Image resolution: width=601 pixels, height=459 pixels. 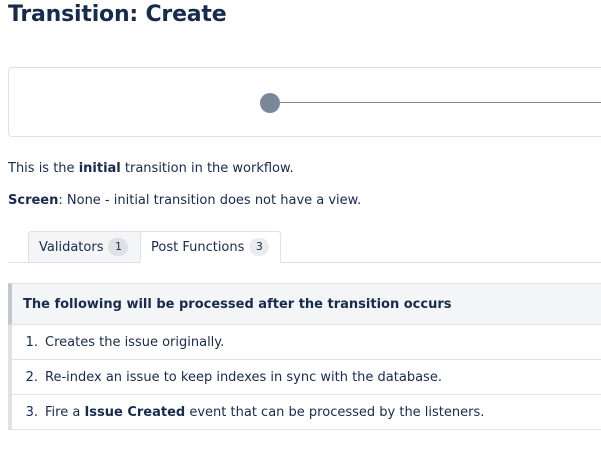 What do you see at coordinates (304, 247) in the screenshot?
I see `tab-bar: Validators 1 Post Functions 3` at bounding box center [304, 247].